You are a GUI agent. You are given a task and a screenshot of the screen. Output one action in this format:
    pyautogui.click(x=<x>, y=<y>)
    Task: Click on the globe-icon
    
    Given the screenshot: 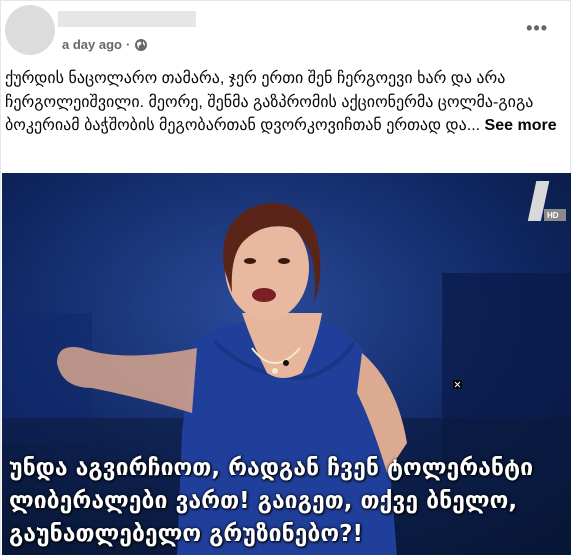 What is the action you would take?
    pyautogui.click(x=141, y=45)
    